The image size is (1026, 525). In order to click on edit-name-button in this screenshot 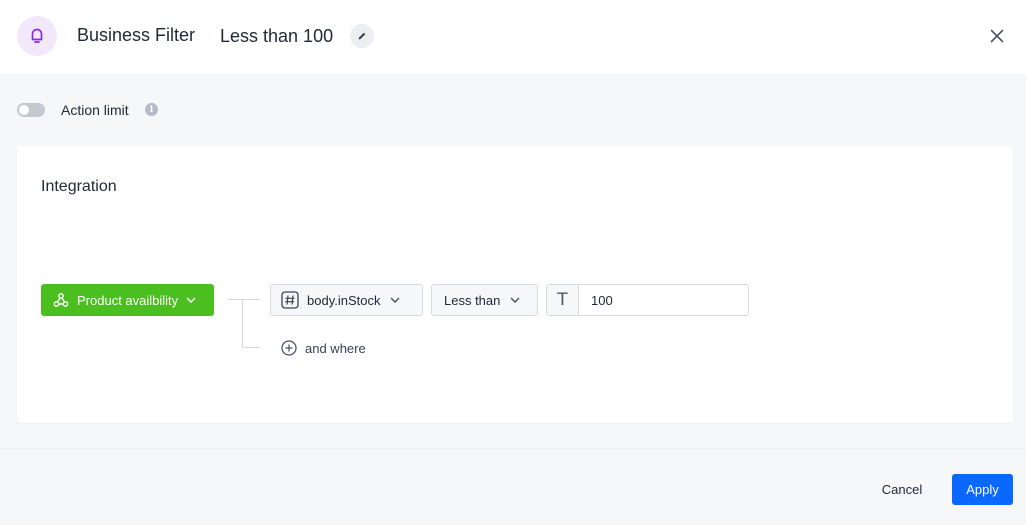, I will do `click(362, 36)`.